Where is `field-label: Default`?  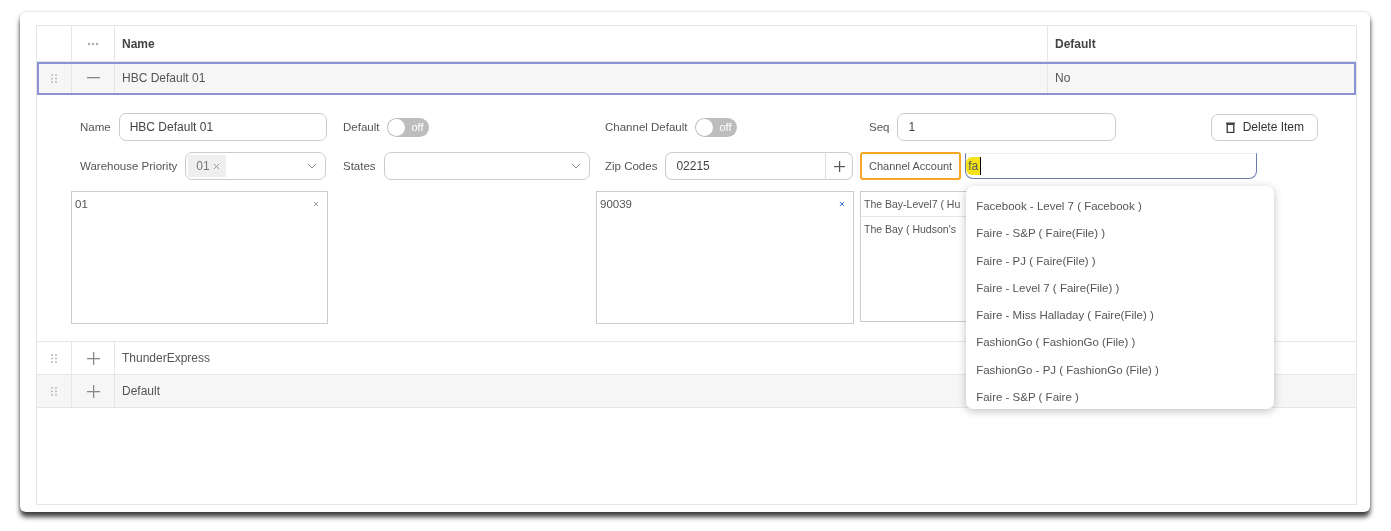 field-label: Default is located at coordinates (361, 127).